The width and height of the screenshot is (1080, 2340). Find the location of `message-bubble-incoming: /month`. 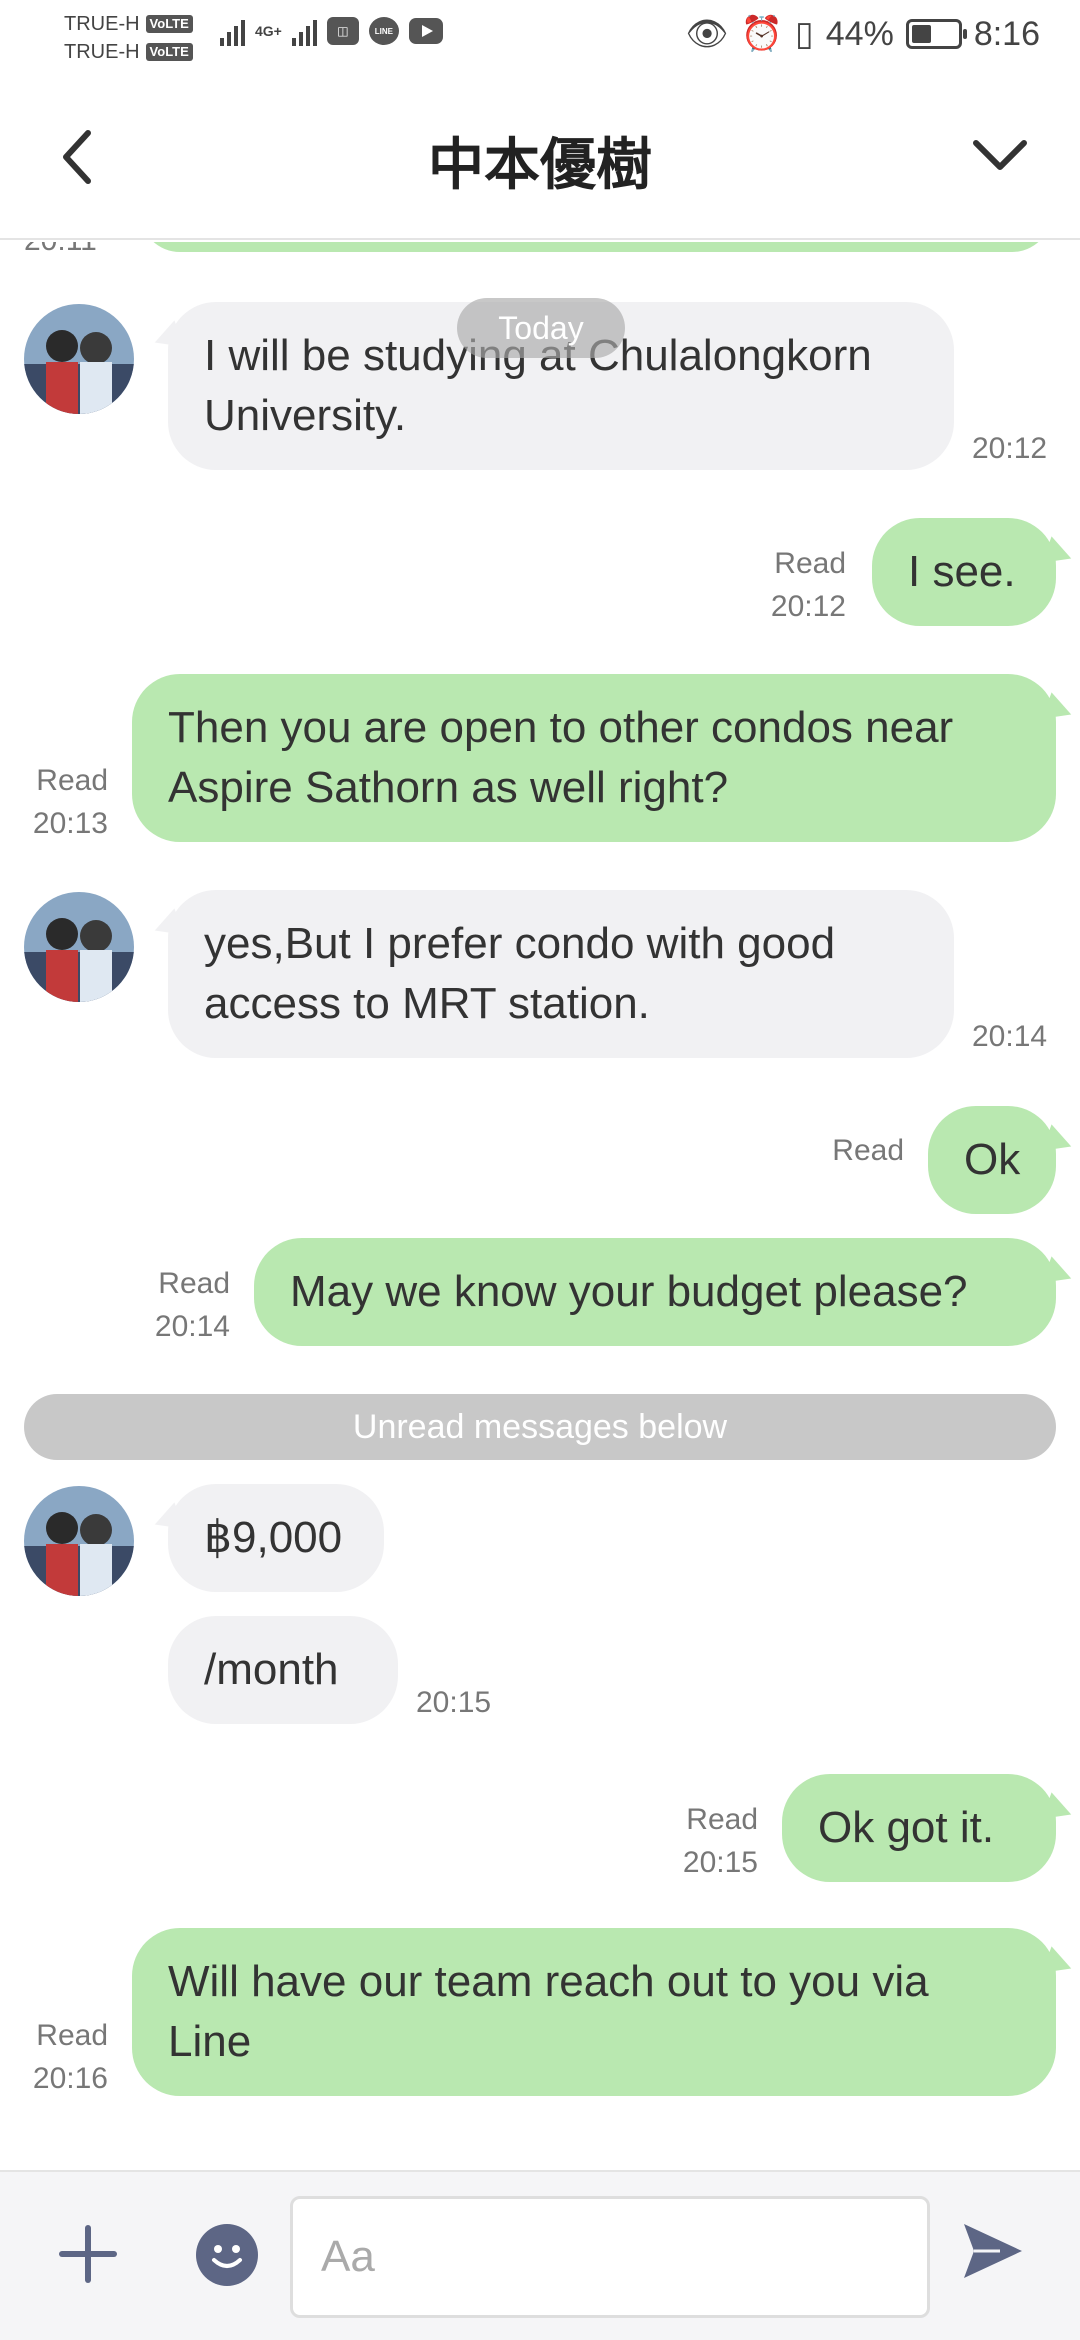

message-bubble-incoming: /month is located at coordinates (283, 1670).